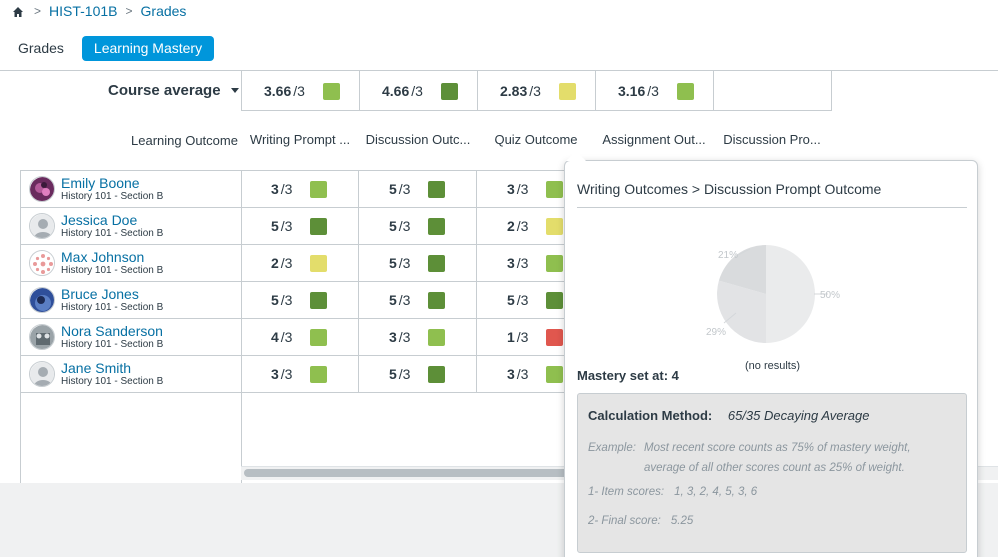  I want to click on view-tabs: Grades Learning Mastery, so click(115, 48).